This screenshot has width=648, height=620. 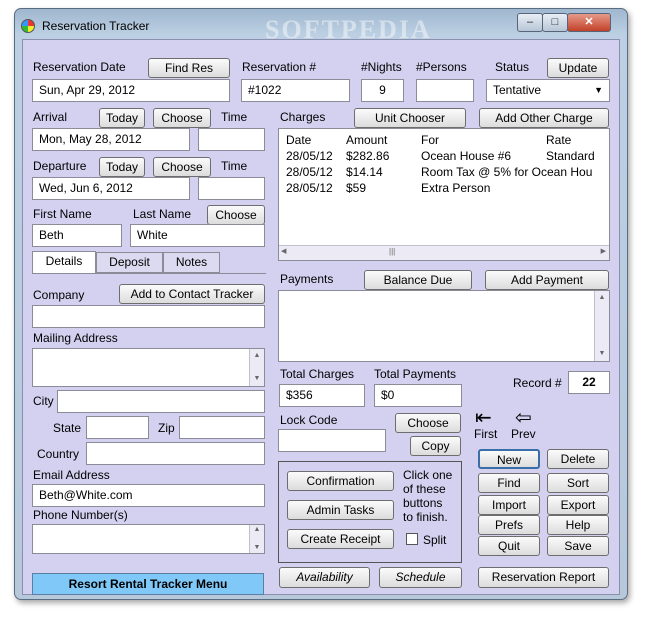 What do you see at coordinates (456, 188) in the screenshot?
I see `charge-for: Extra Person` at bounding box center [456, 188].